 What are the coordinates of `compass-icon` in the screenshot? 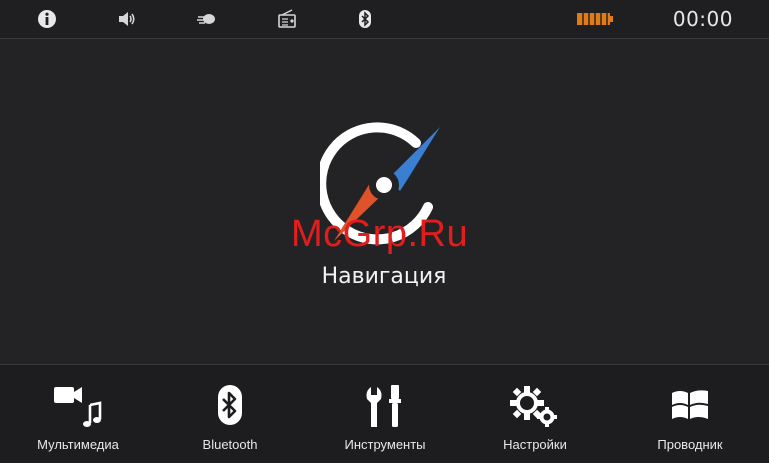 It's located at (380, 183).